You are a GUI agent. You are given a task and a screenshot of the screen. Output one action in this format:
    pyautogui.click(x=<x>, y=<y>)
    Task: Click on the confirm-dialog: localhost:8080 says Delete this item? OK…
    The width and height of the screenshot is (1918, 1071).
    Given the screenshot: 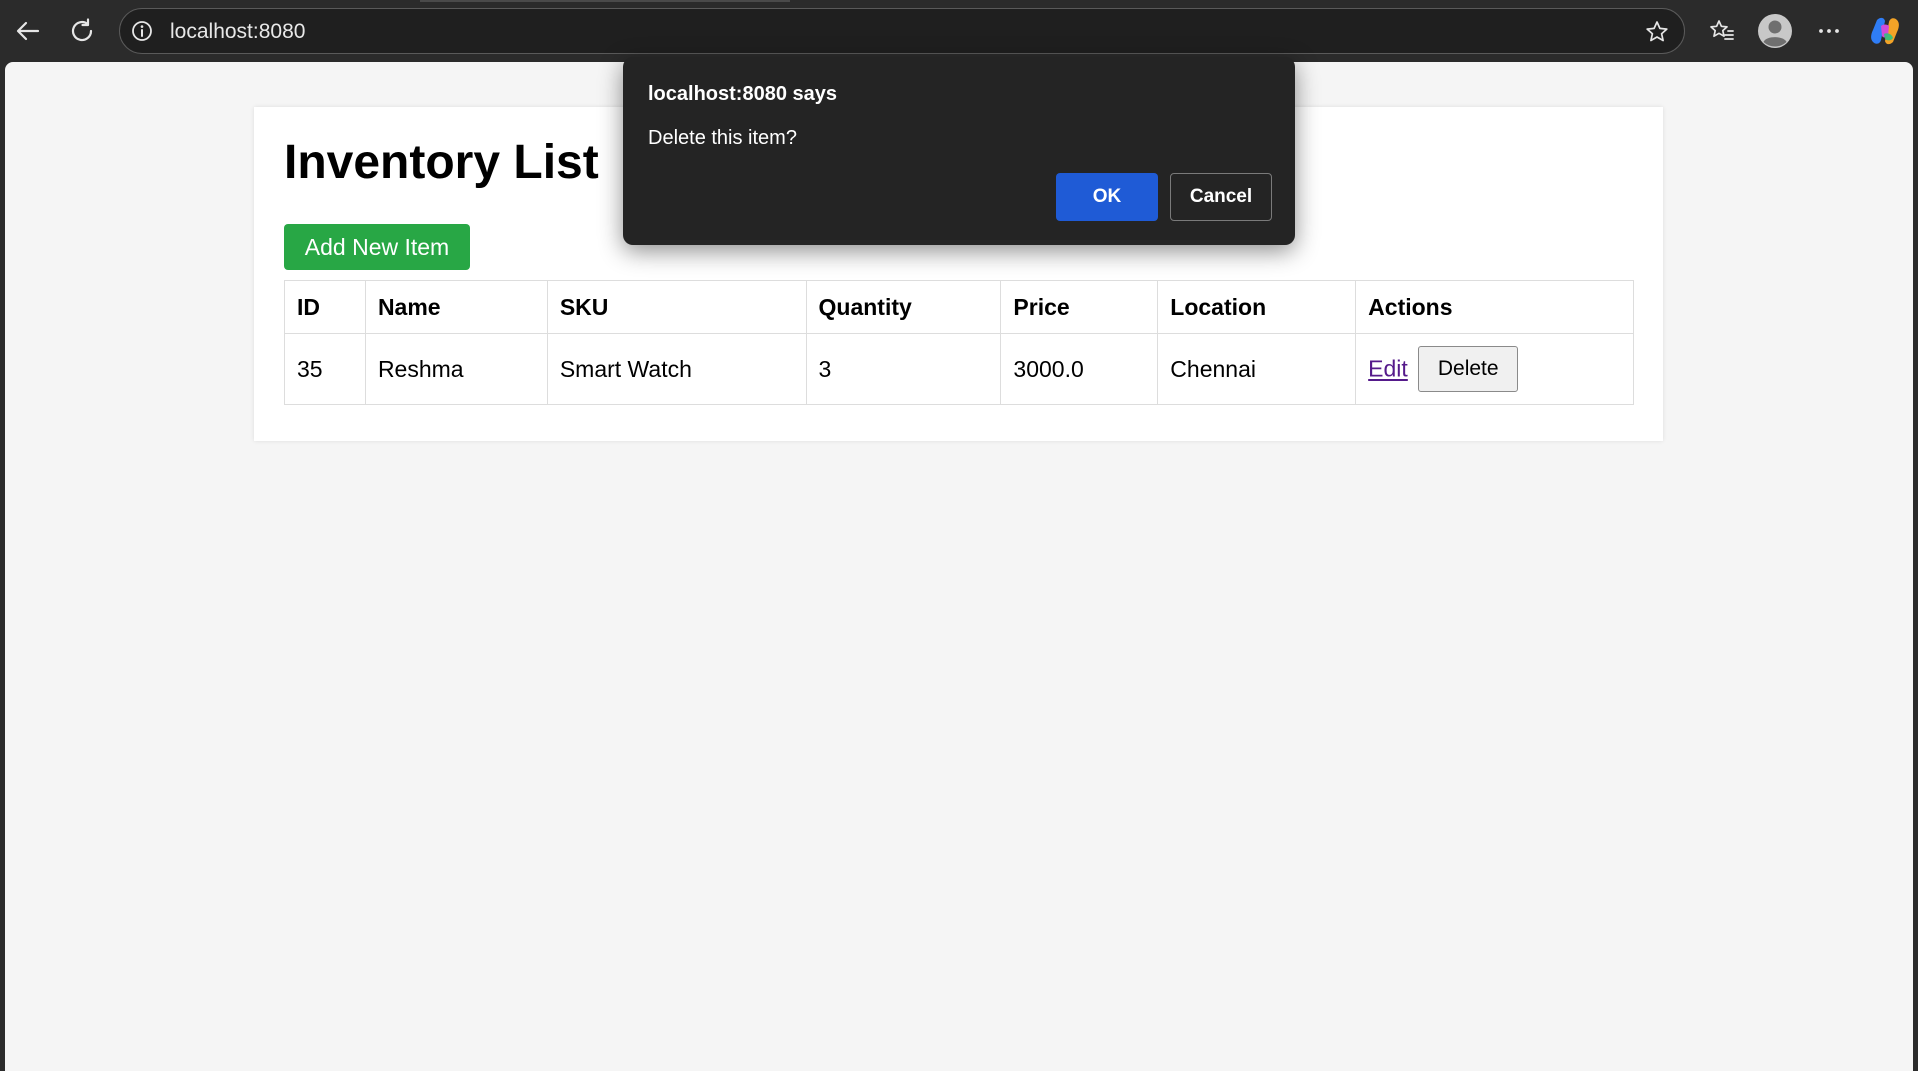 What is the action you would take?
    pyautogui.click(x=959, y=151)
    